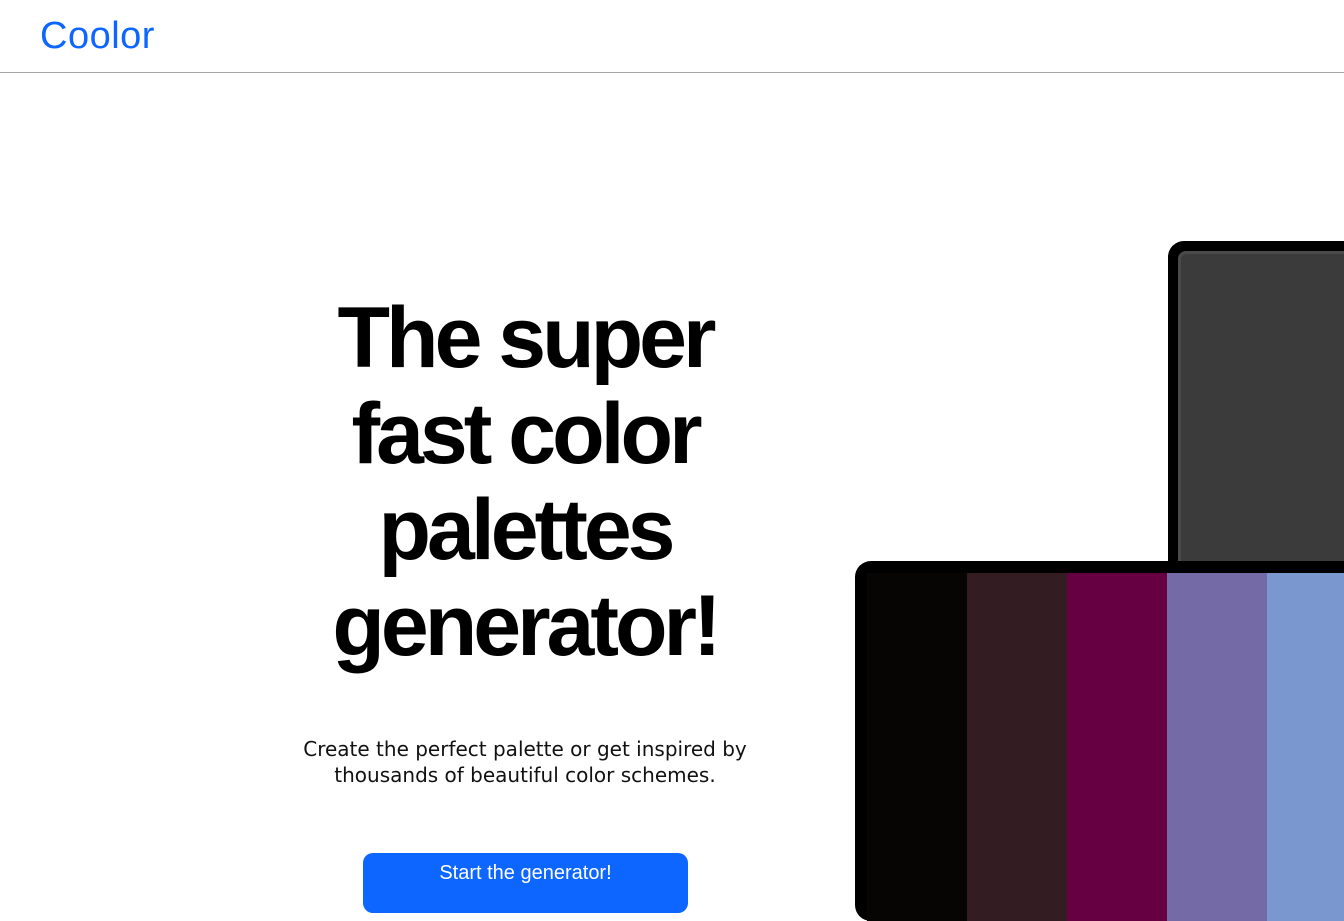  What do you see at coordinates (1261, 416) in the screenshot?
I see `device-back-screen` at bounding box center [1261, 416].